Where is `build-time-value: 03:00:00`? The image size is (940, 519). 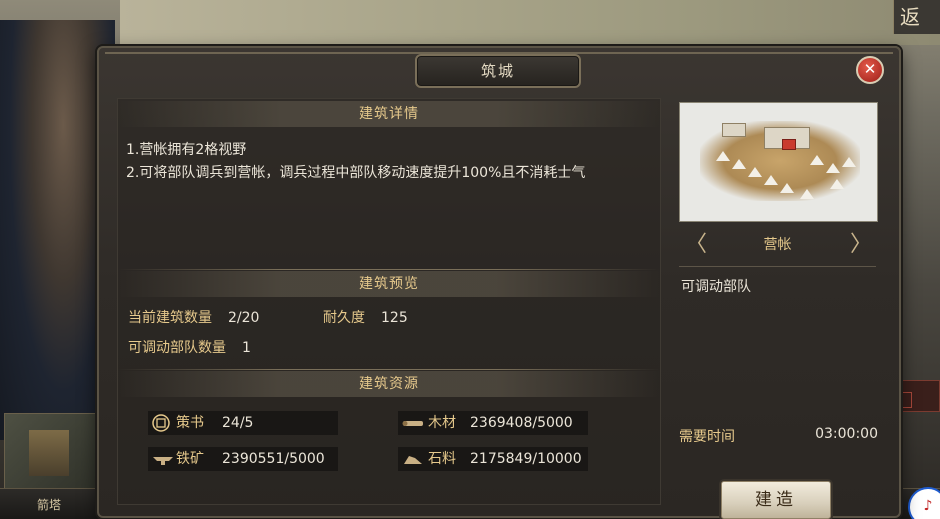
build-time-value: 03:00:00 is located at coordinates (846, 434).